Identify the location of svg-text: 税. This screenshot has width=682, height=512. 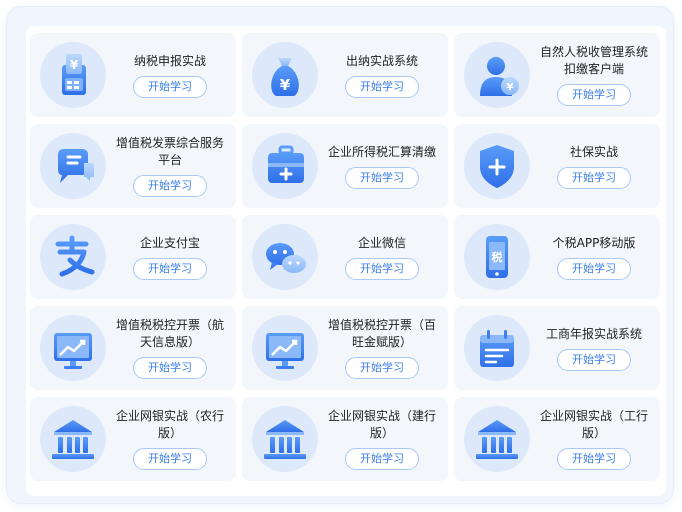
(497, 257).